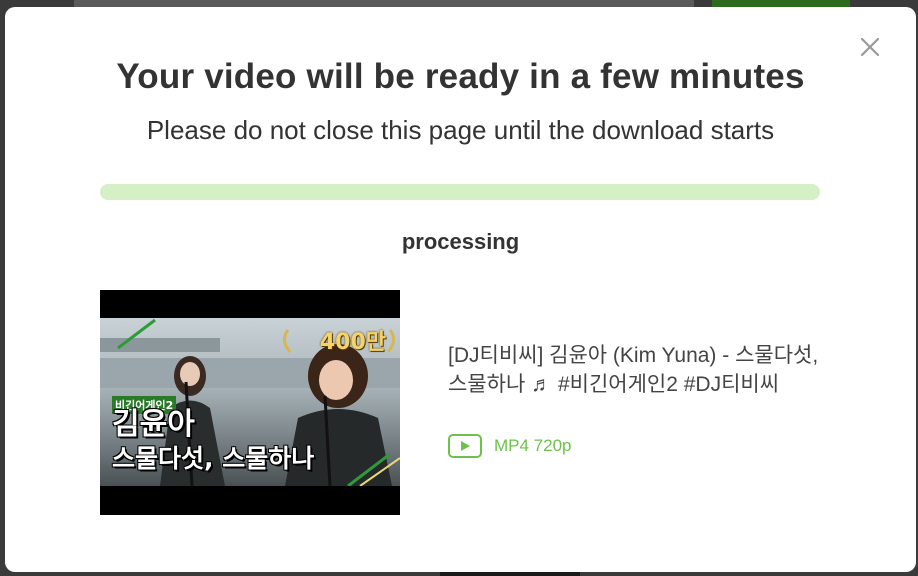 This screenshot has width=918, height=576. I want to click on play-icon, so click(465, 446).